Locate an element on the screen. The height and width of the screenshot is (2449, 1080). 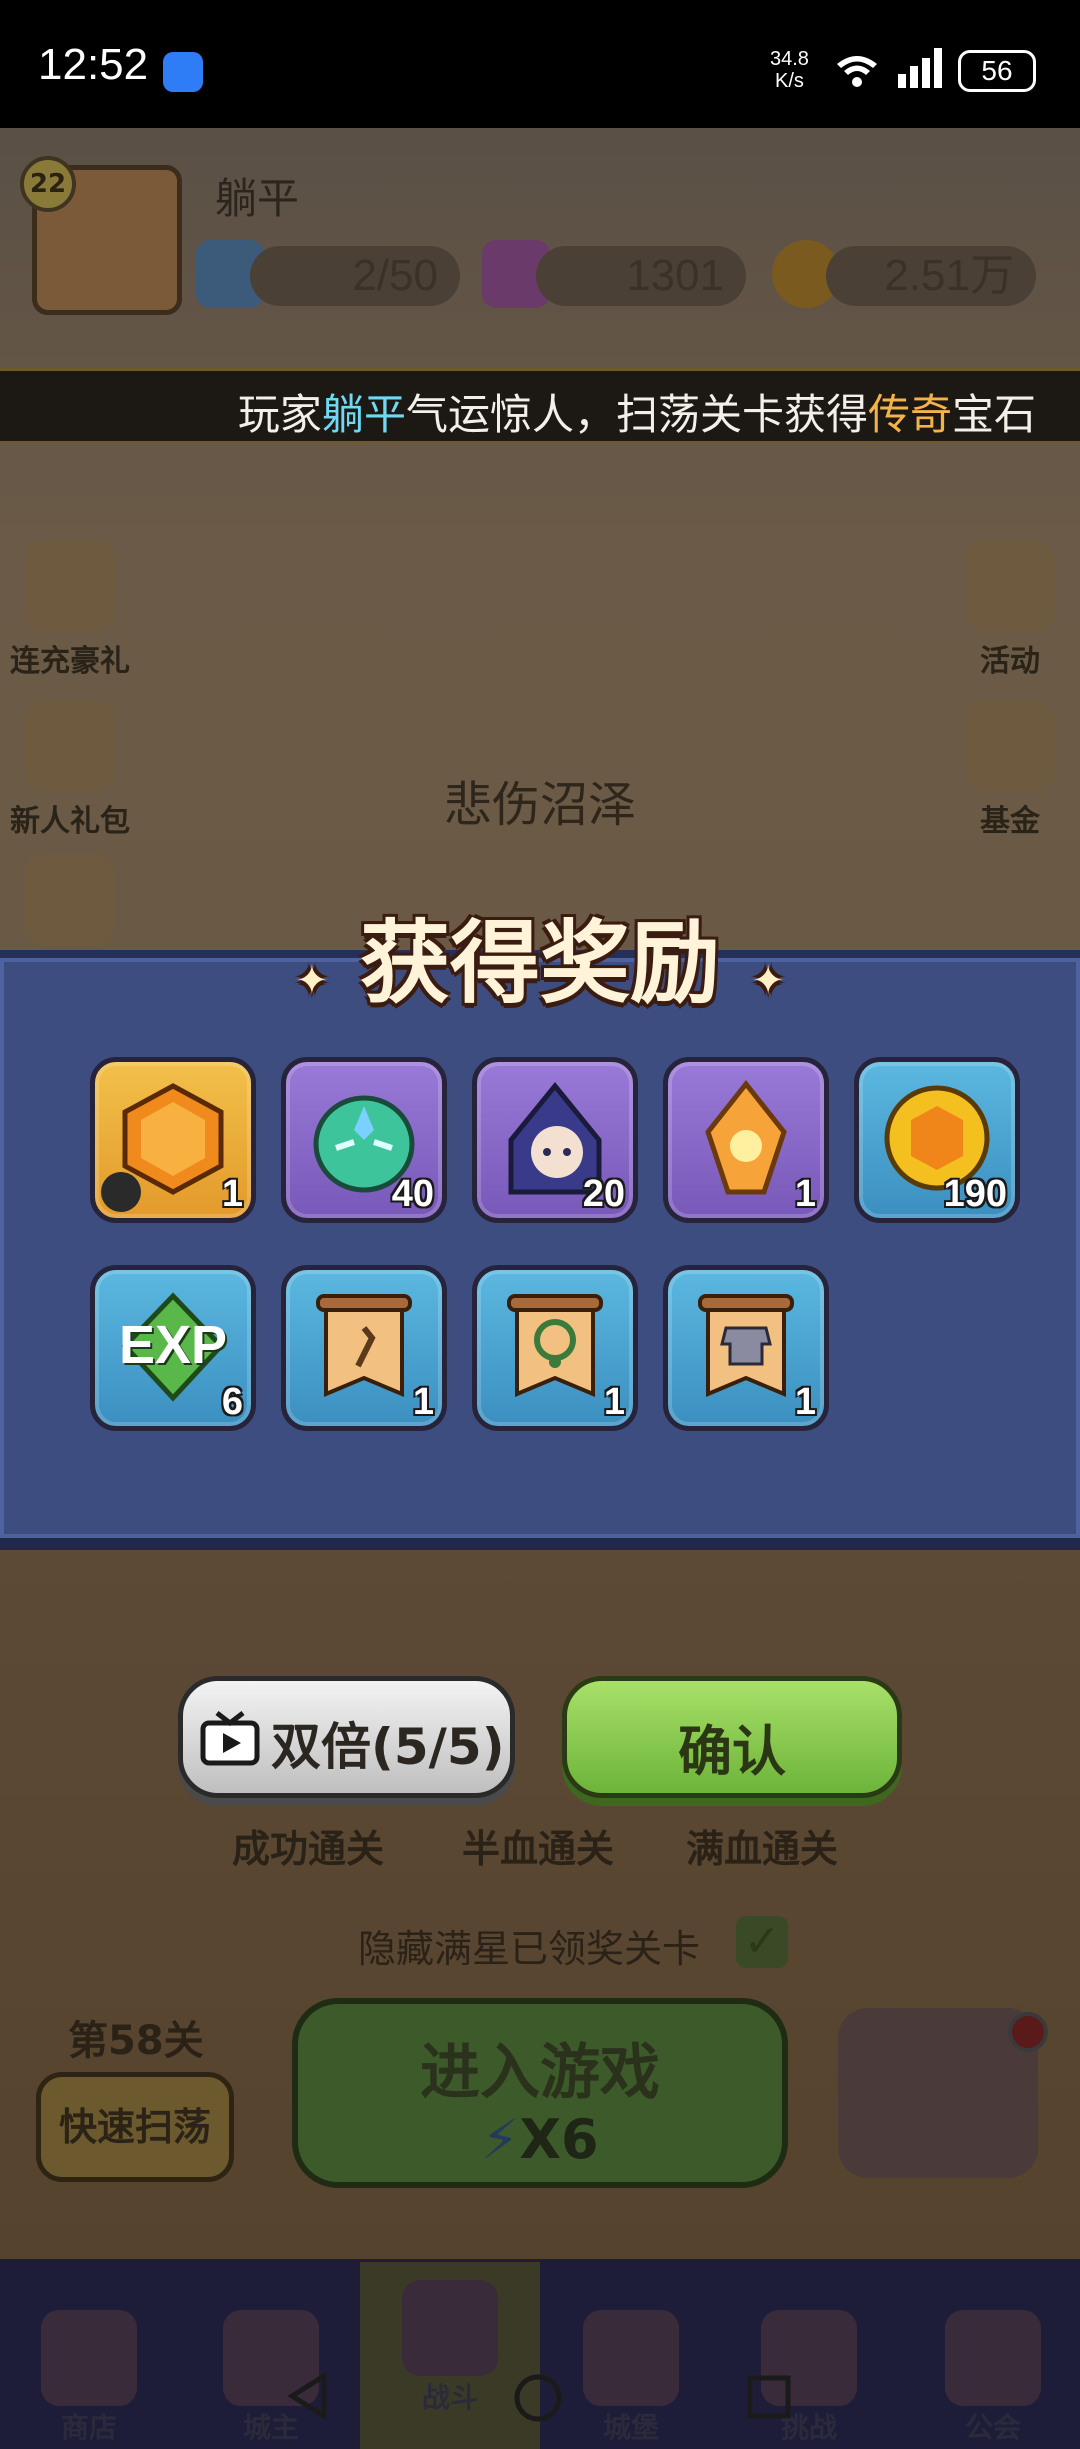
enter-game-cost: ⚡X6 is located at coordinates (540, 2139).